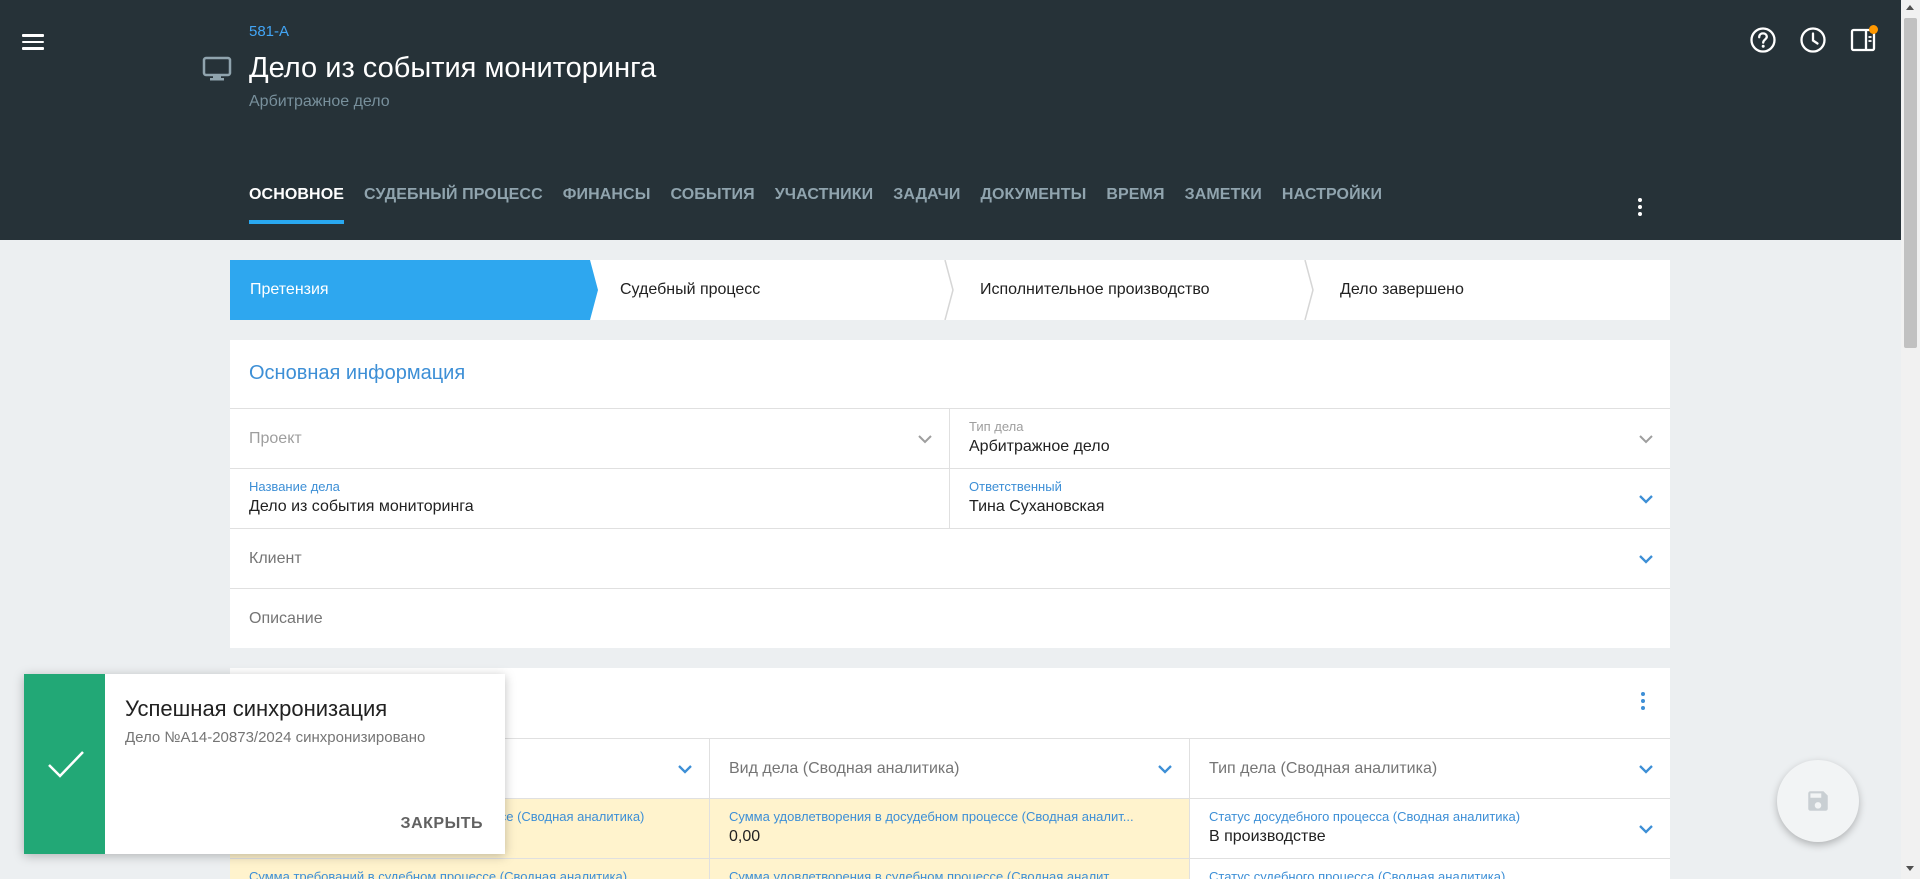 The image size is (1920, 879). I want to click on header-actions, so click(1813, 39).